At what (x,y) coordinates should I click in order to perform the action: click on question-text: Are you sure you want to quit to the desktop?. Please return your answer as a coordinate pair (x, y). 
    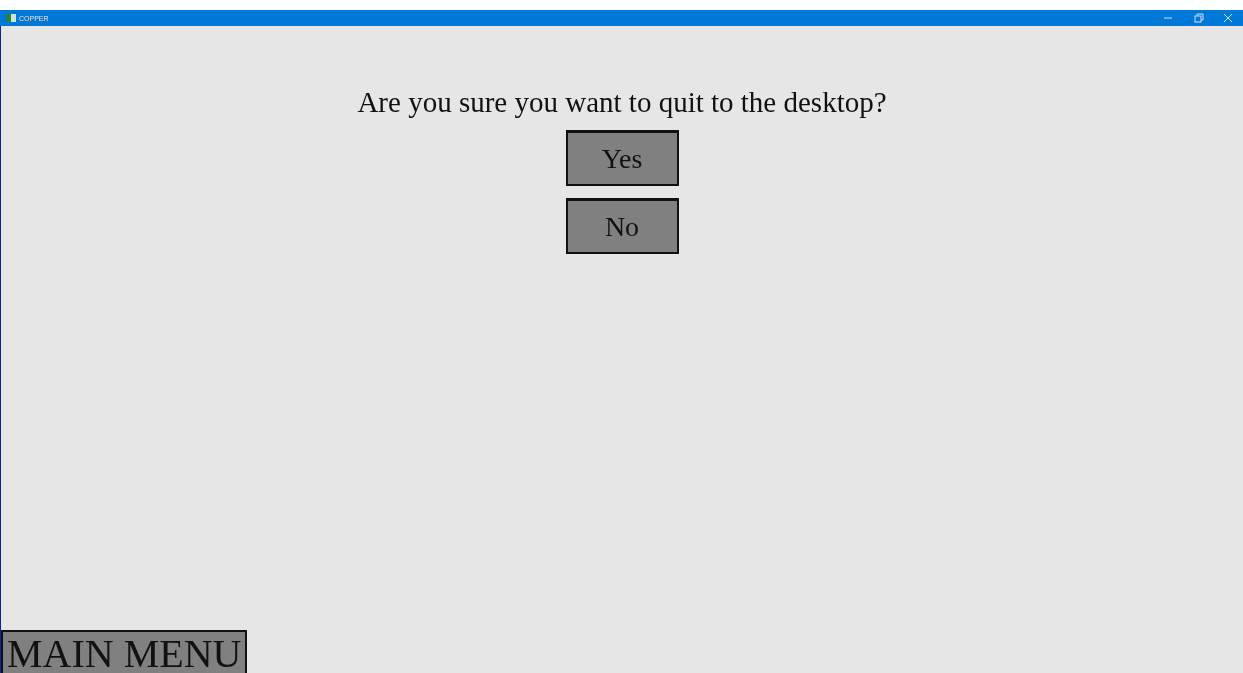
    Looking at the image, I should click on (622, 102).